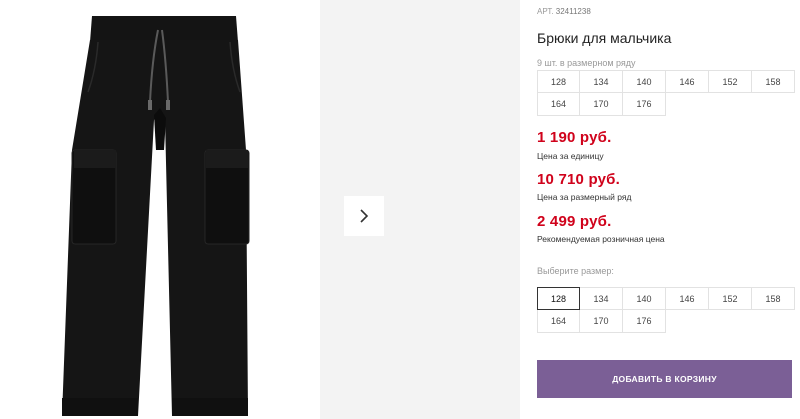 The image size is (800, 419). Describe the element at coordinates (664, 379) in the screenshot. I see `add-to-cart-button: ДОБАВИТЬ В КОРЗИНУ` at that location.